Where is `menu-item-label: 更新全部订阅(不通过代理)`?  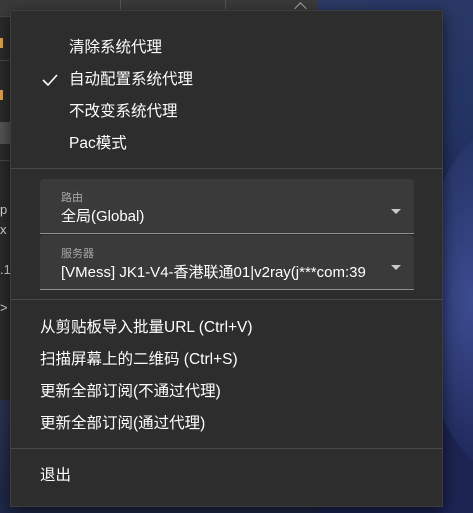 menu-item-label: 更新全部订阅(不通过代理) is located at coordinates (130, 391).